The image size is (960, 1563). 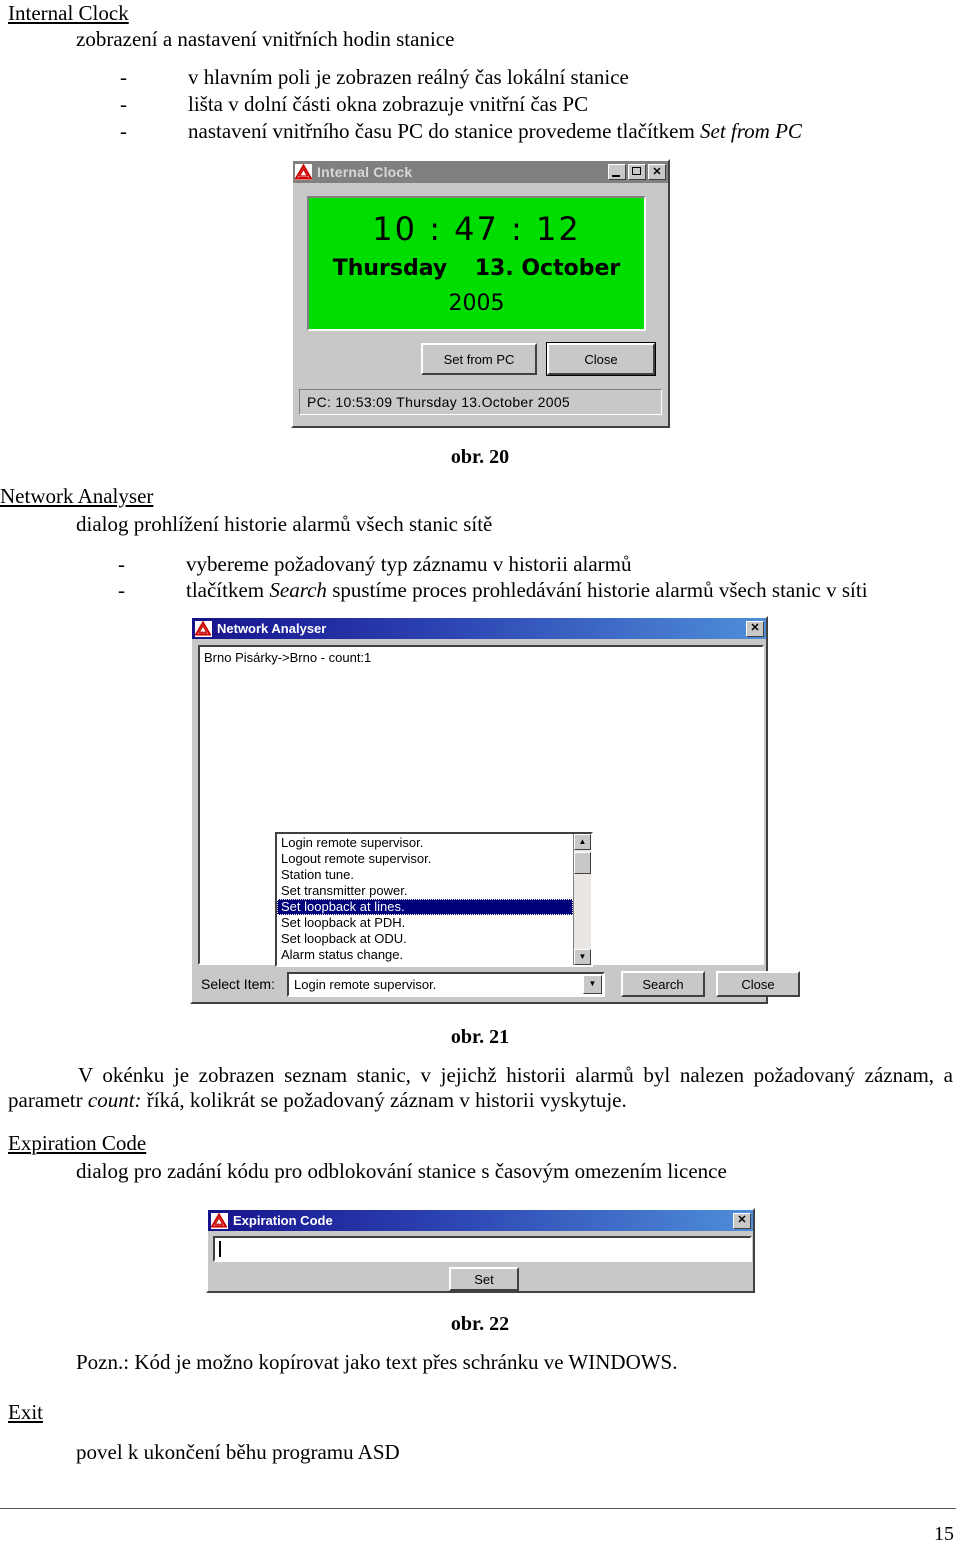 I want to click on clock-status-bar: PC: 10:53:09 Thursday 13.October 2005, so click(x=480, y=402).